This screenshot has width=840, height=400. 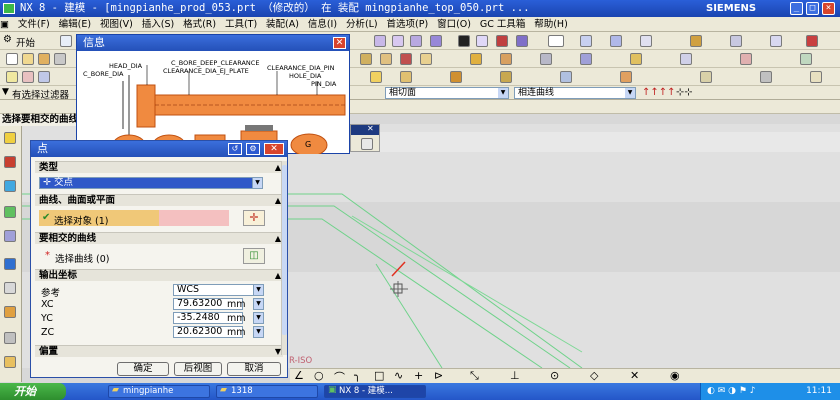 I want to click on roles-icon, so click(x=10, y=338).